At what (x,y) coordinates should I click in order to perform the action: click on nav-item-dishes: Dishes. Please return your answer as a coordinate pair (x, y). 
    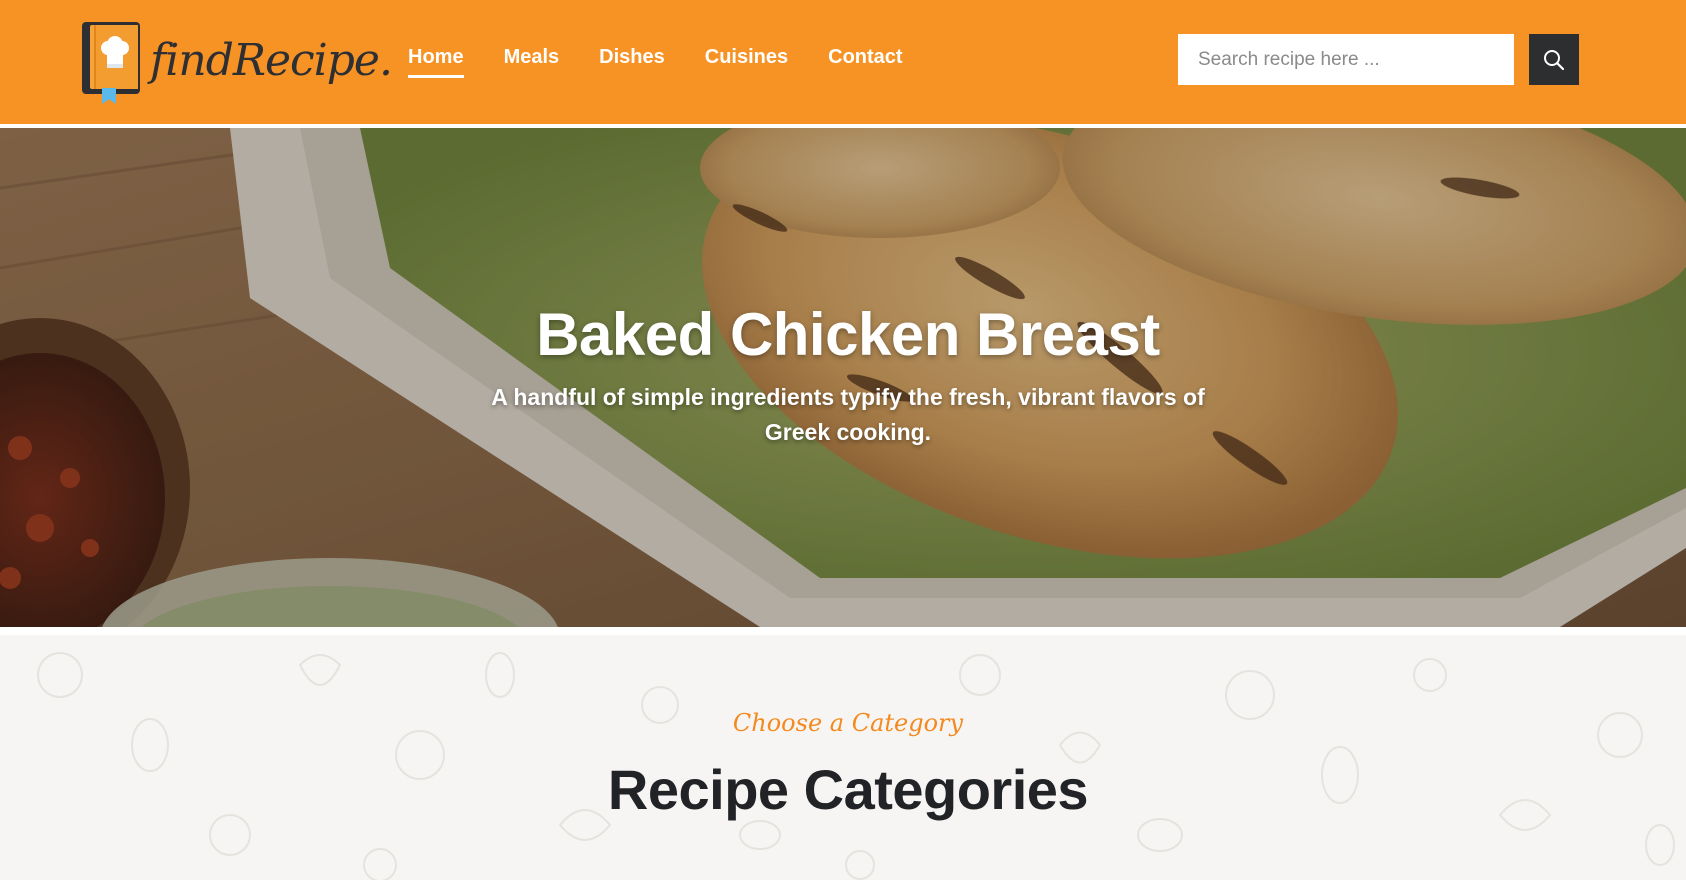
    Looking at the image, I should click on (632, 62).